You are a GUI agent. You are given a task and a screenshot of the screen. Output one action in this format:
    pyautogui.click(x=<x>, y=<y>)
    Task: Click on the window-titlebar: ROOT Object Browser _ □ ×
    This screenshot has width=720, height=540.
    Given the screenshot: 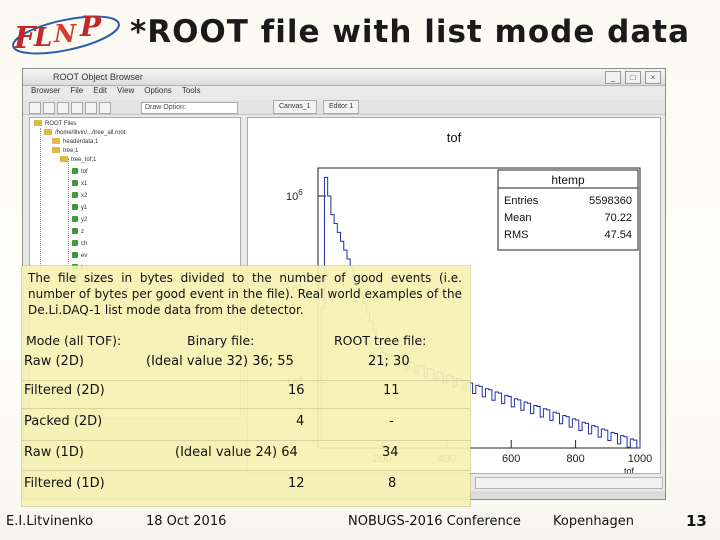 What is the action you would take?
    pyautogui.click(x=344, y=77)
    